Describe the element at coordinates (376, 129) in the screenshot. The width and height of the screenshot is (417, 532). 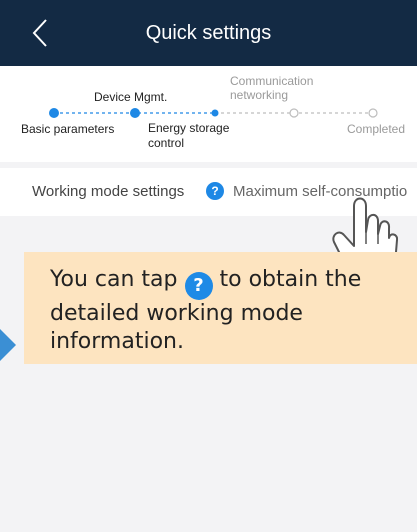
I see `step-label-completed: Completed` at that location.